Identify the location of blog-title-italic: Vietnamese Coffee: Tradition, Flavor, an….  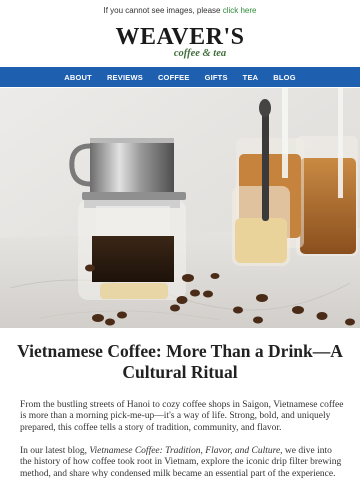
(185, 451).